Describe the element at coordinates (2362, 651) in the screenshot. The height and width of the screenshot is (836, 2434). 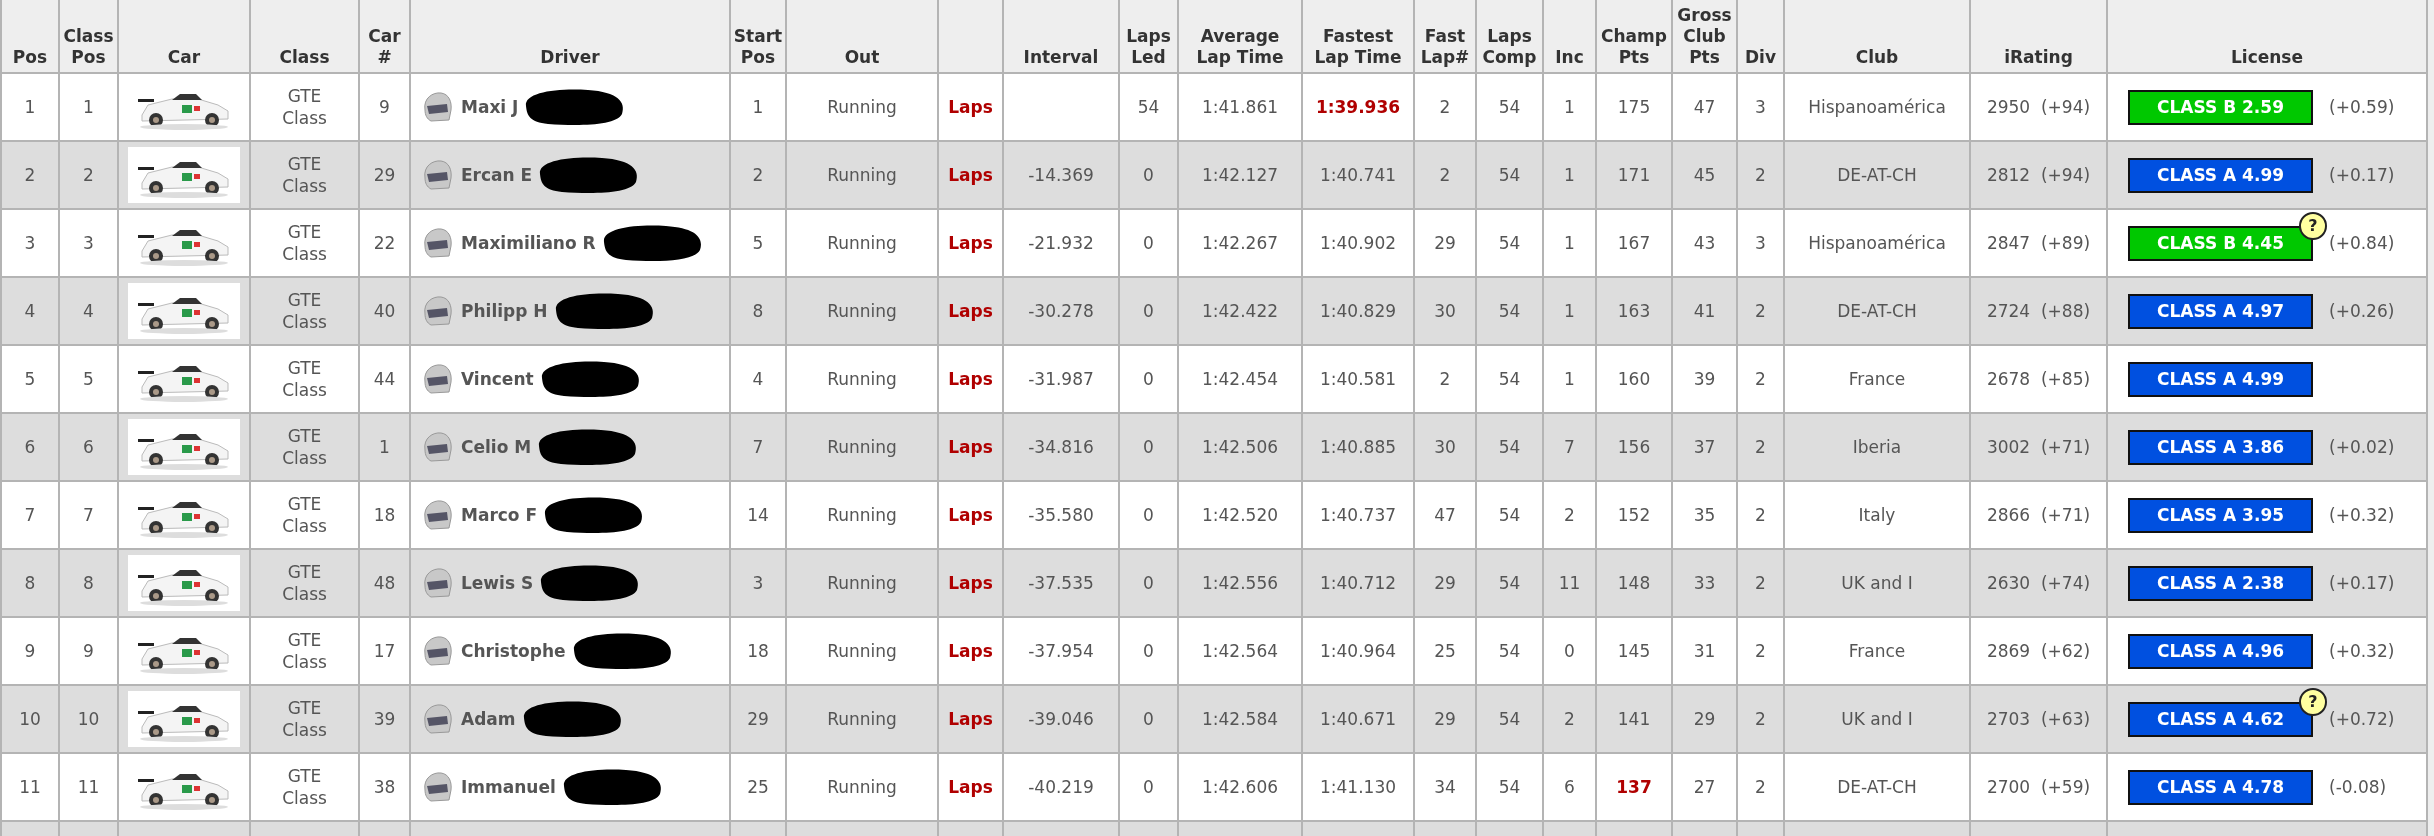
I see `license-change: (+0.32)` at that location.